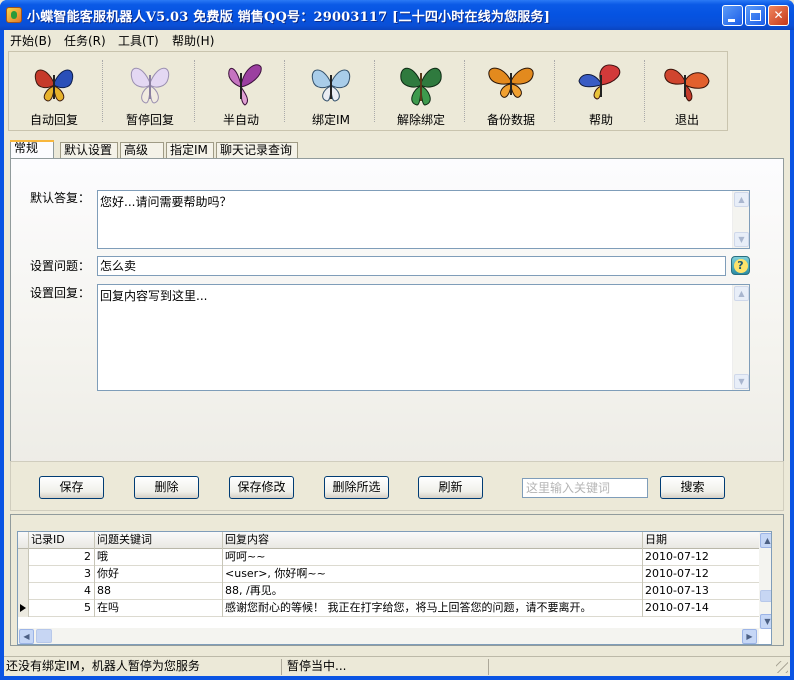 This screenshot has height=680, width=794. Describe the element at coordinates (193, 40) in the screenshot. I see `menu-help: 帮助(H)` at that location.